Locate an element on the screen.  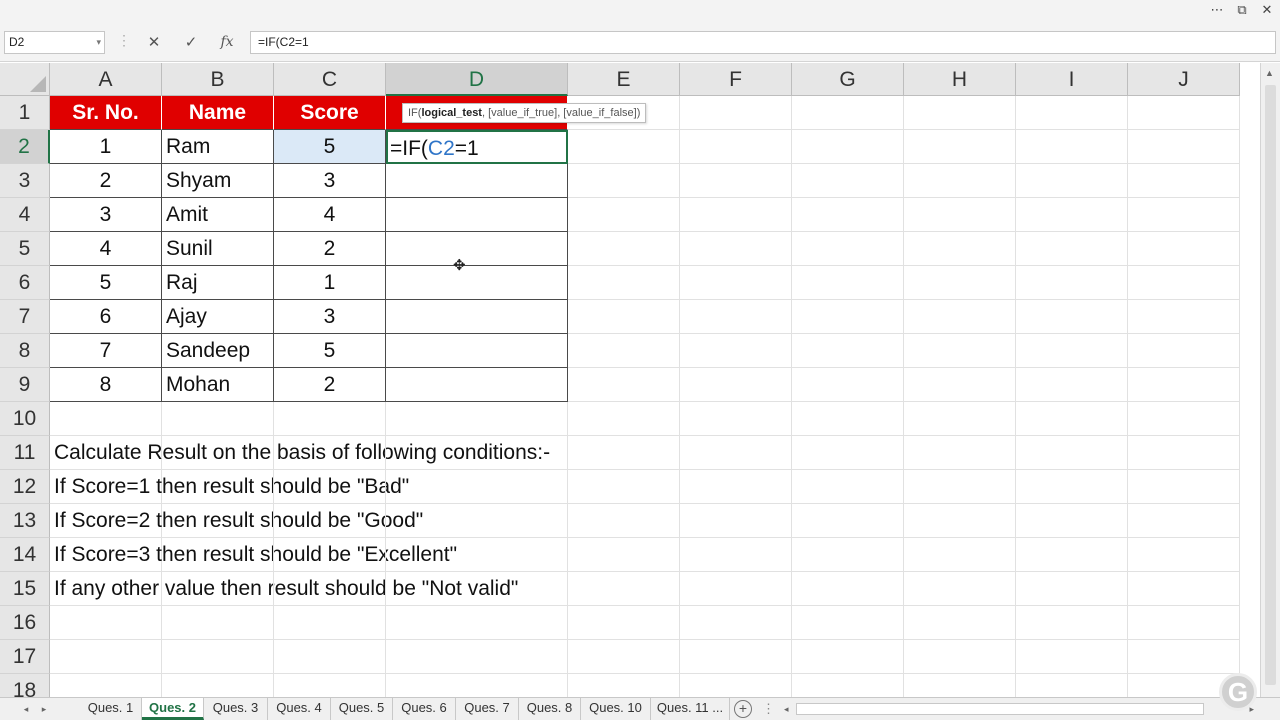
cell-e5 is located at coordinates (624, 249).